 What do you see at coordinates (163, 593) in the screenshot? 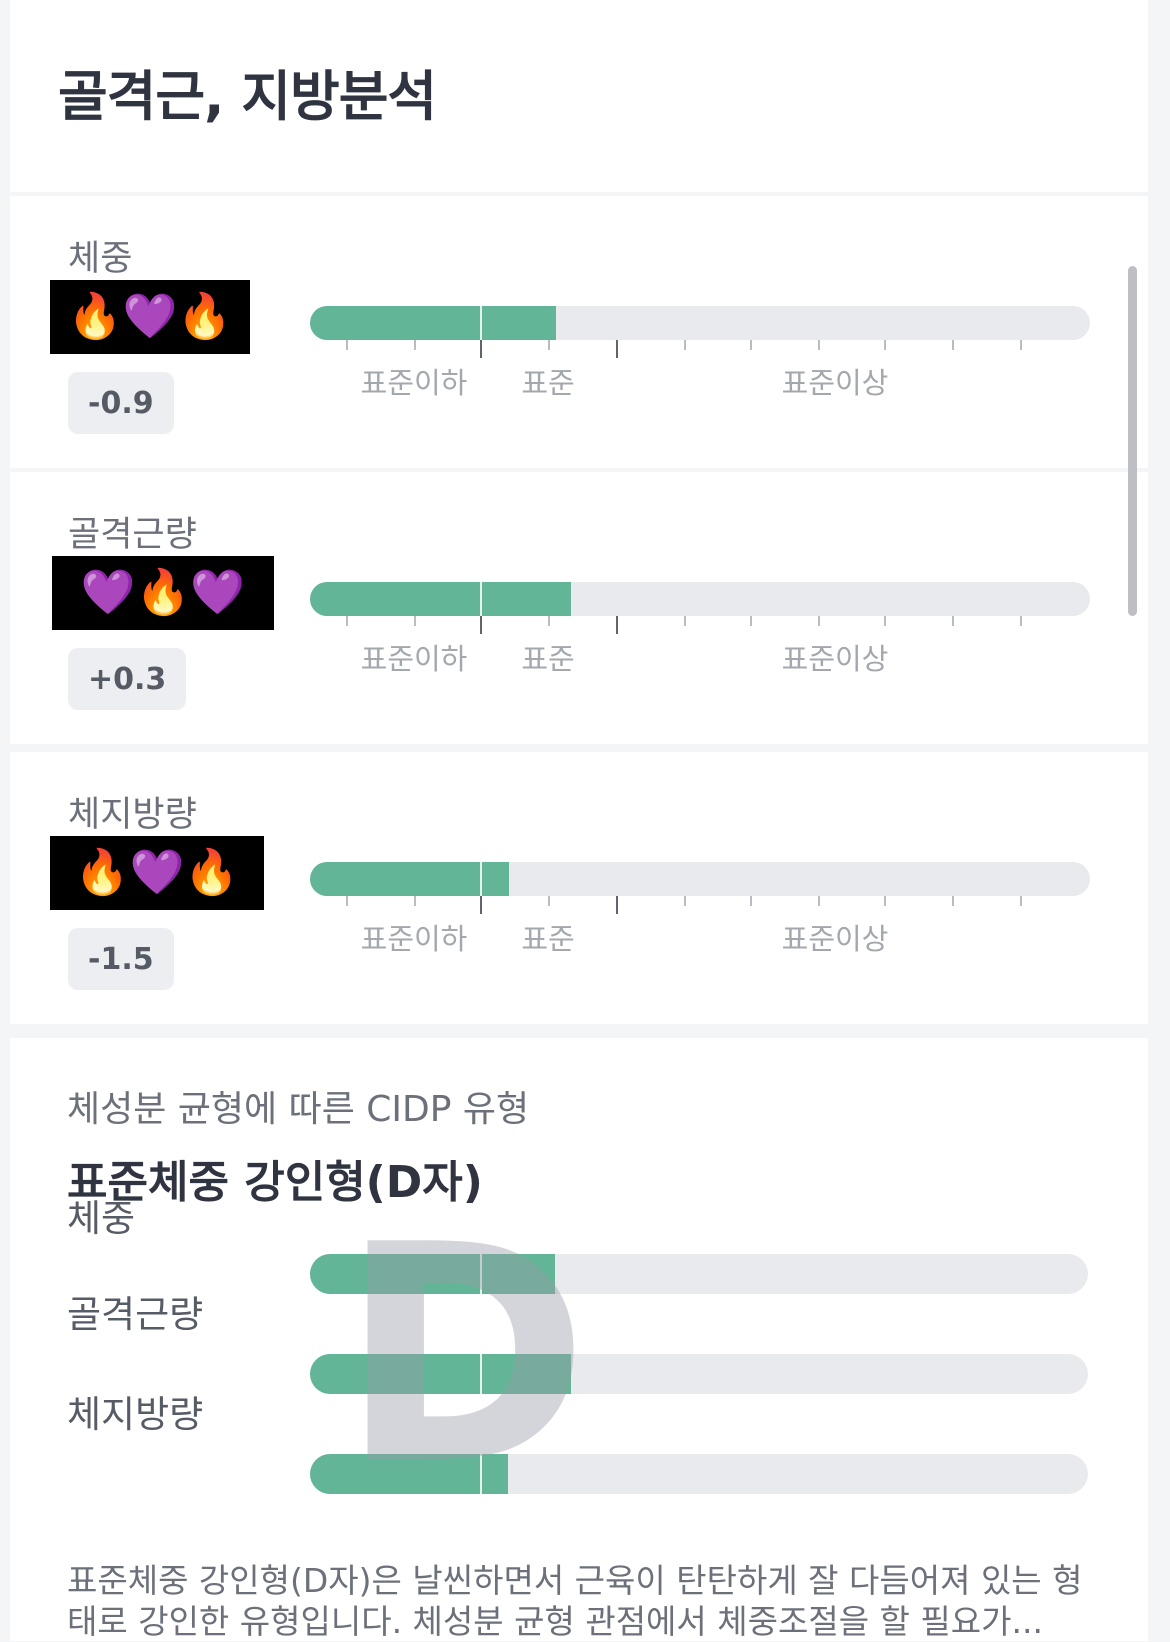
I see `emoji-sticker: 💜🔥💜` at bounding box center [163, 593].